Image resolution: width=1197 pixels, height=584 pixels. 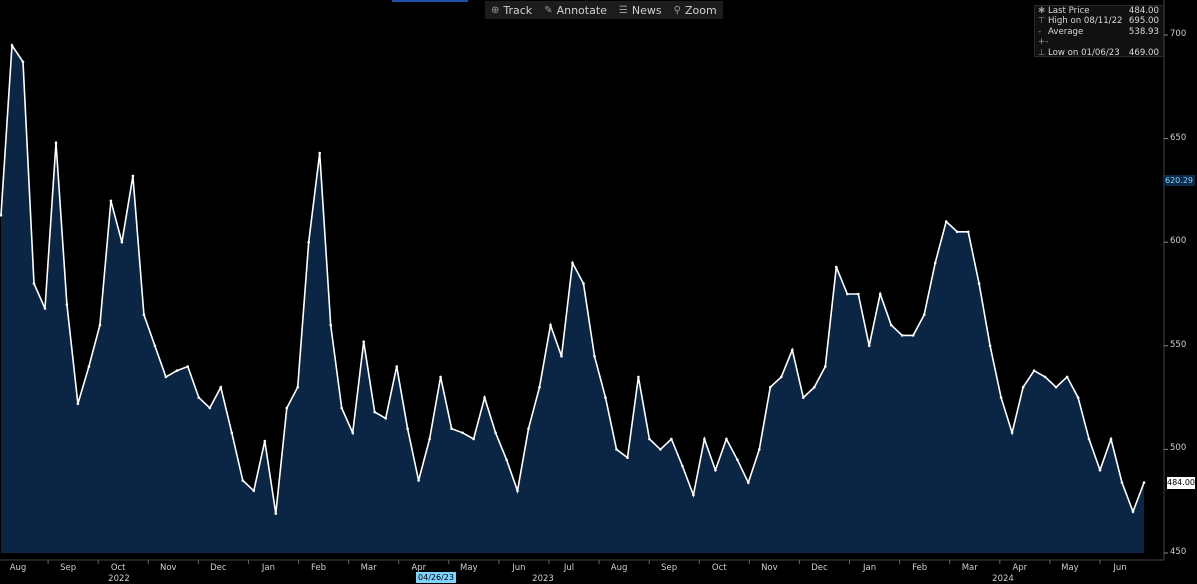 What do you see at coordinates (436, 577) in the screenshot?
I see `crosshair-date-tag: 04/26/23` at bounding box center [436, 577].